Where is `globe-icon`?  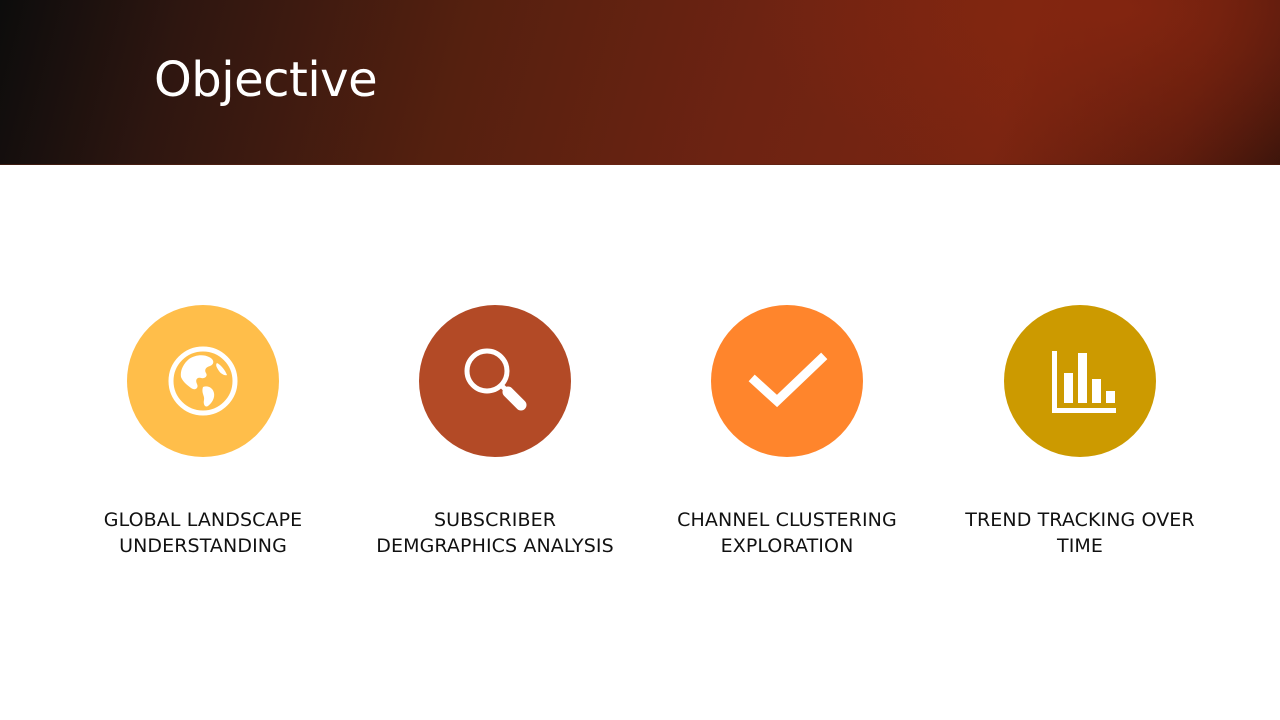
globe-icon is located at coordinates (203, 381).